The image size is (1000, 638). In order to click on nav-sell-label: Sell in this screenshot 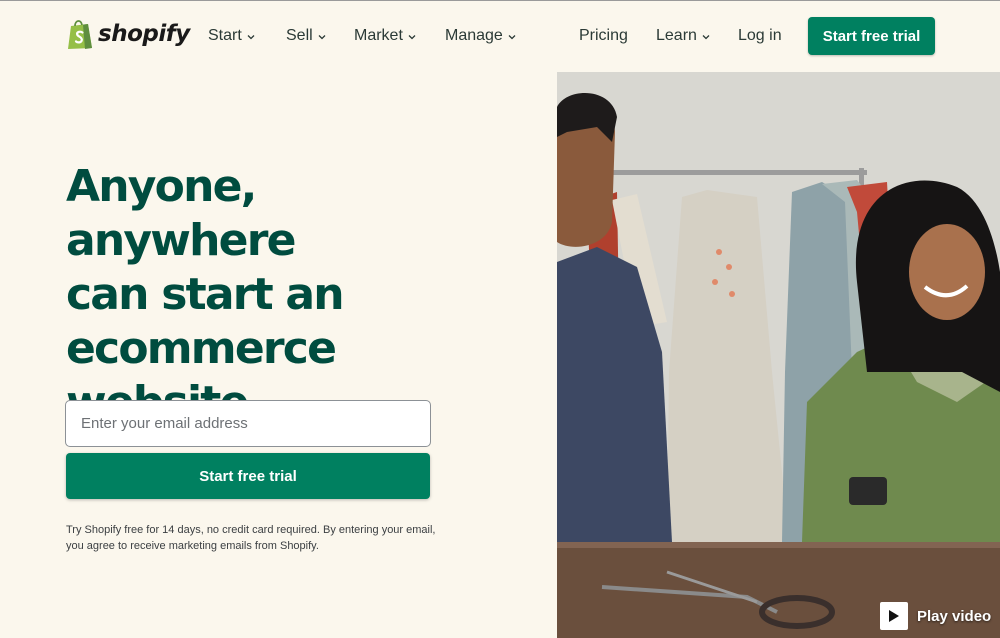, I will do `click(299, 35)`.